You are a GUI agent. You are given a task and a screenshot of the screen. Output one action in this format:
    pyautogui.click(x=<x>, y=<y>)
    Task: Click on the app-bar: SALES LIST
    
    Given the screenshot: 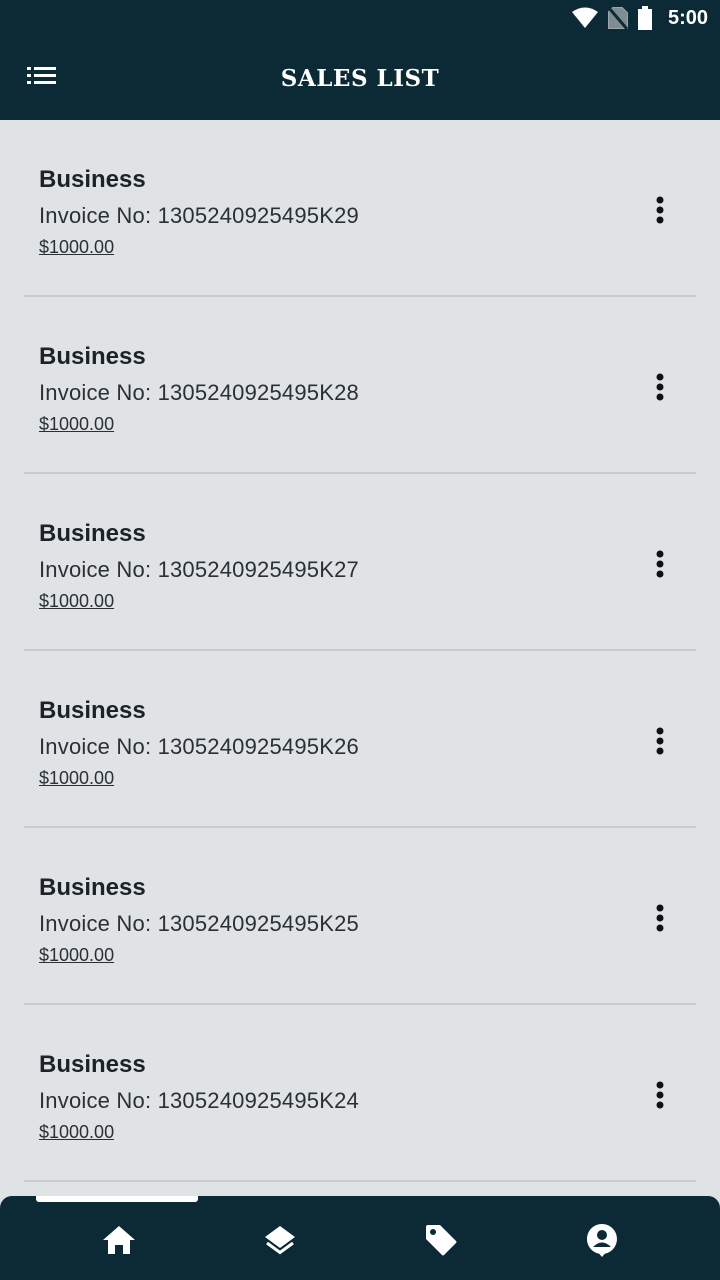 What is the action you would take?
    pyautogui.click(x=360, y=78)
    